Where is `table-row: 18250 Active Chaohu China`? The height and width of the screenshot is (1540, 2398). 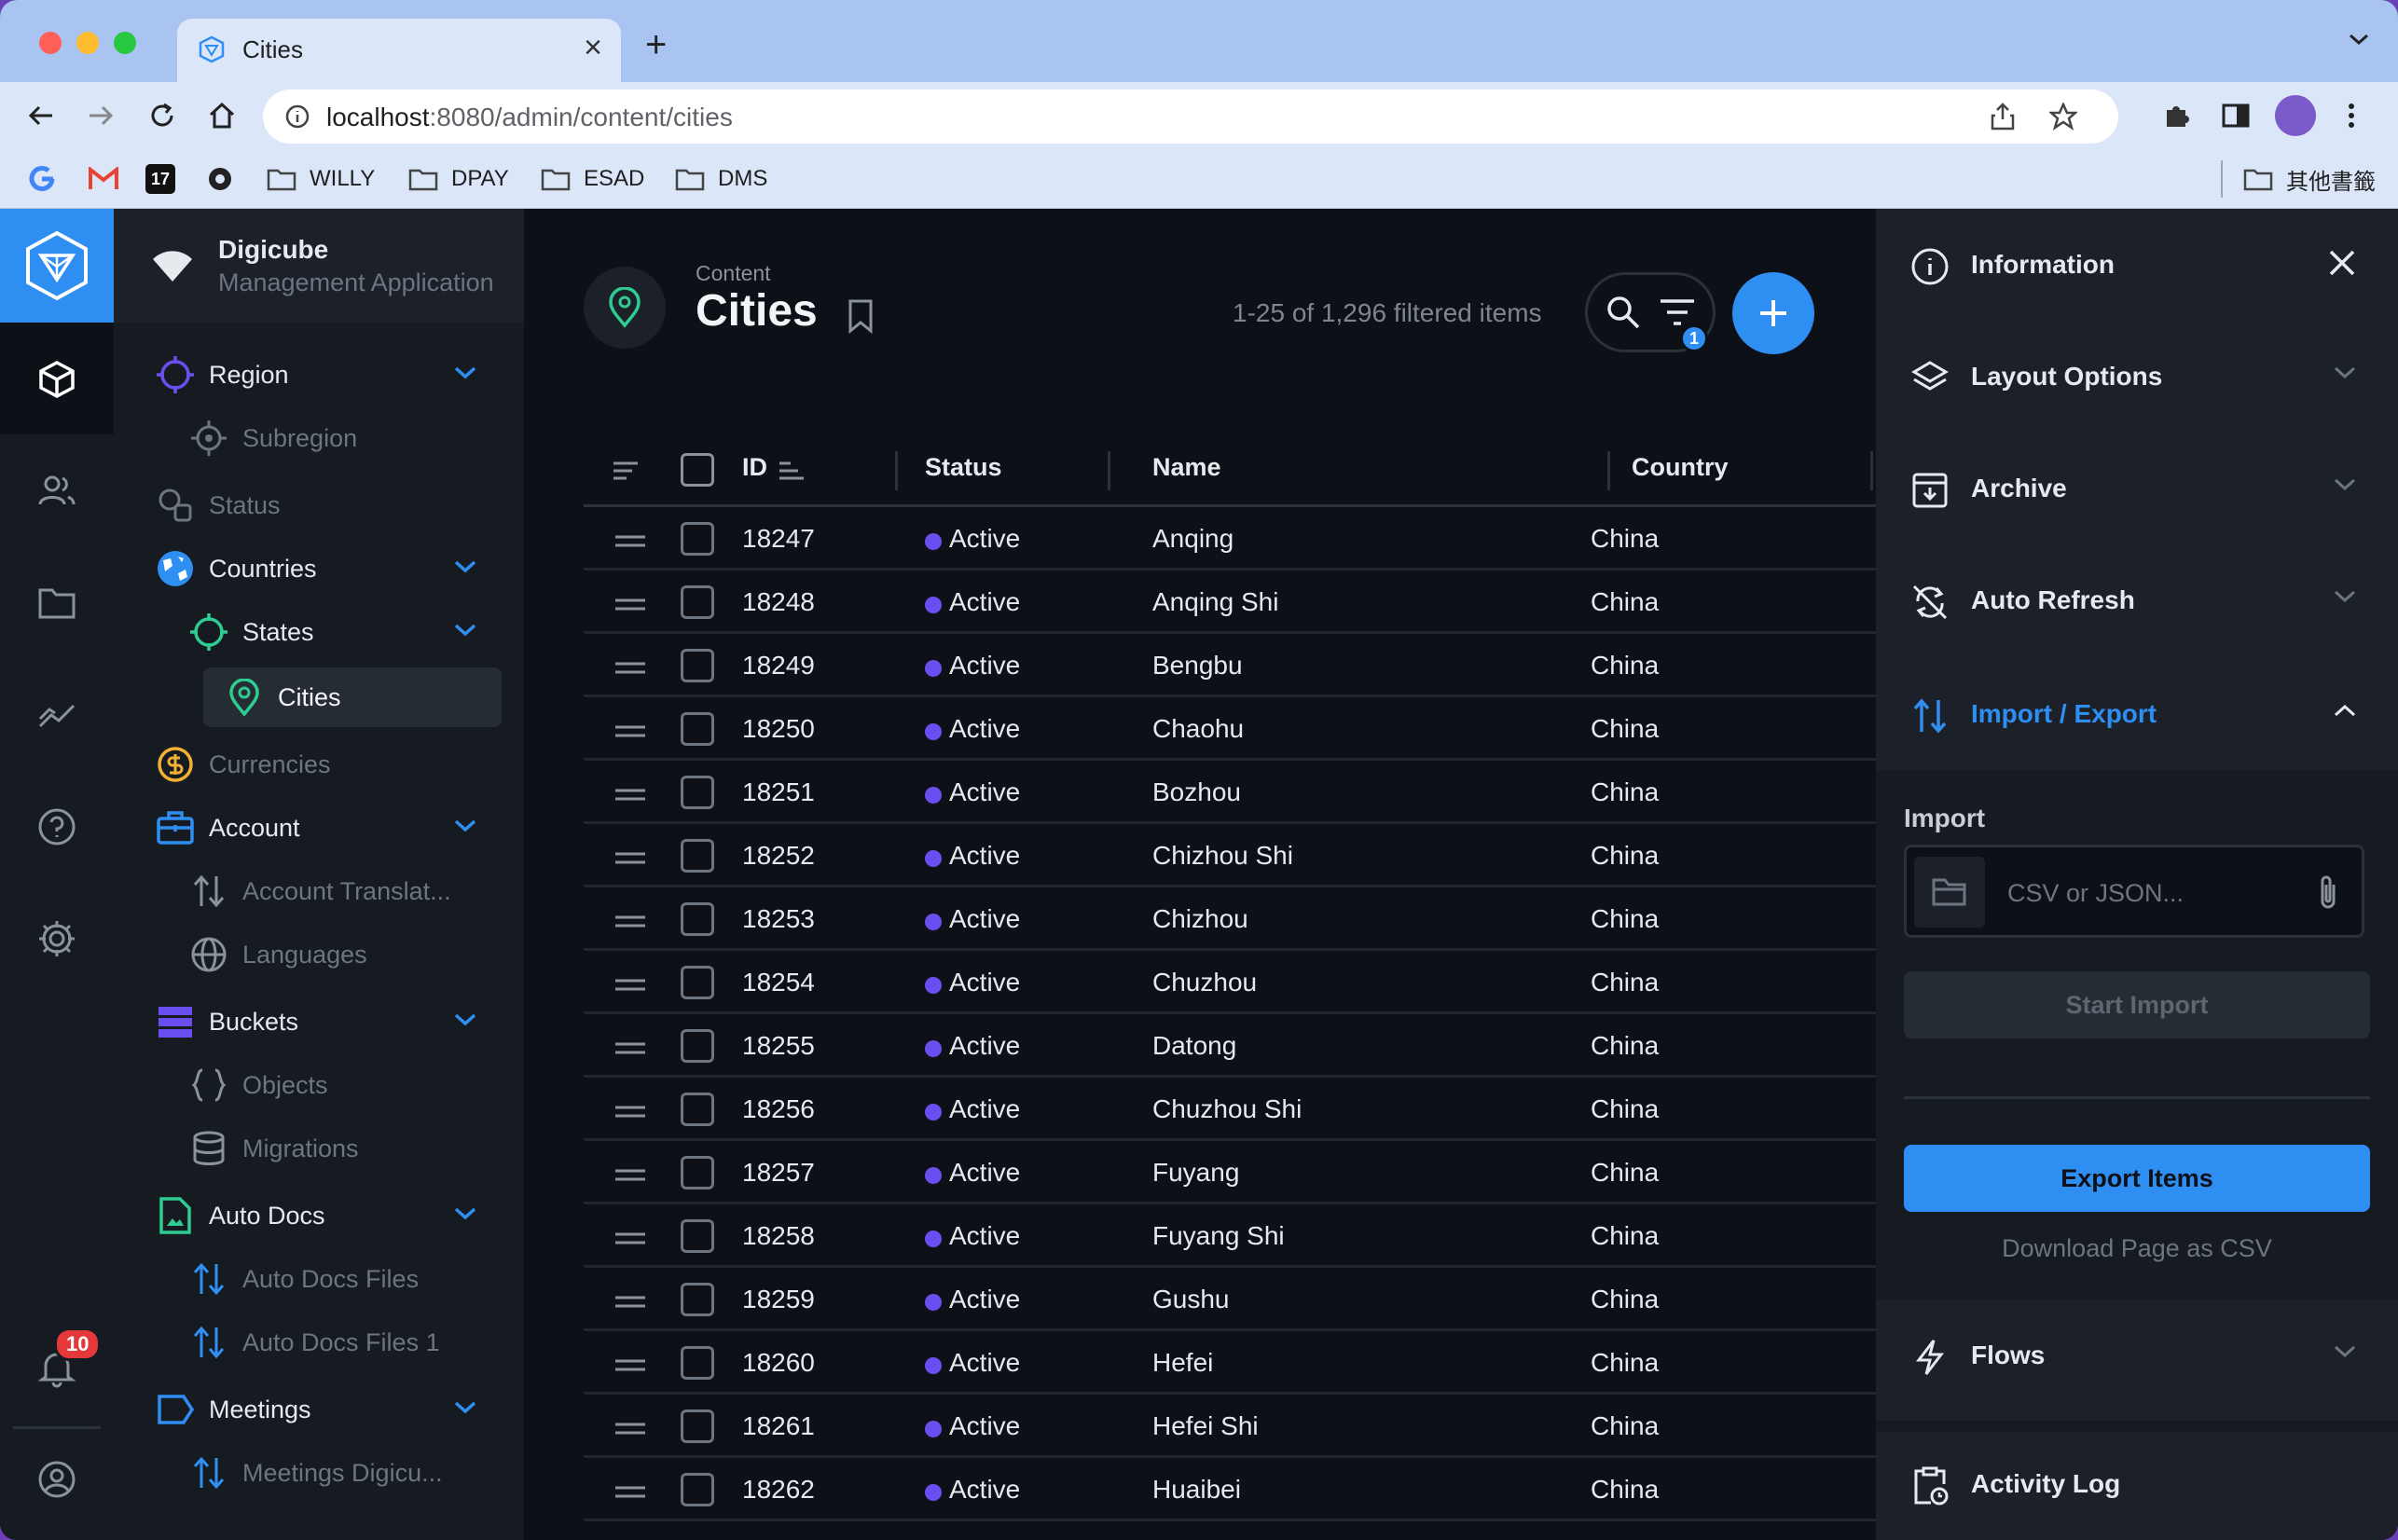
table-row: 18250 Active Chaohu China is located at coordinates (1230, 729).